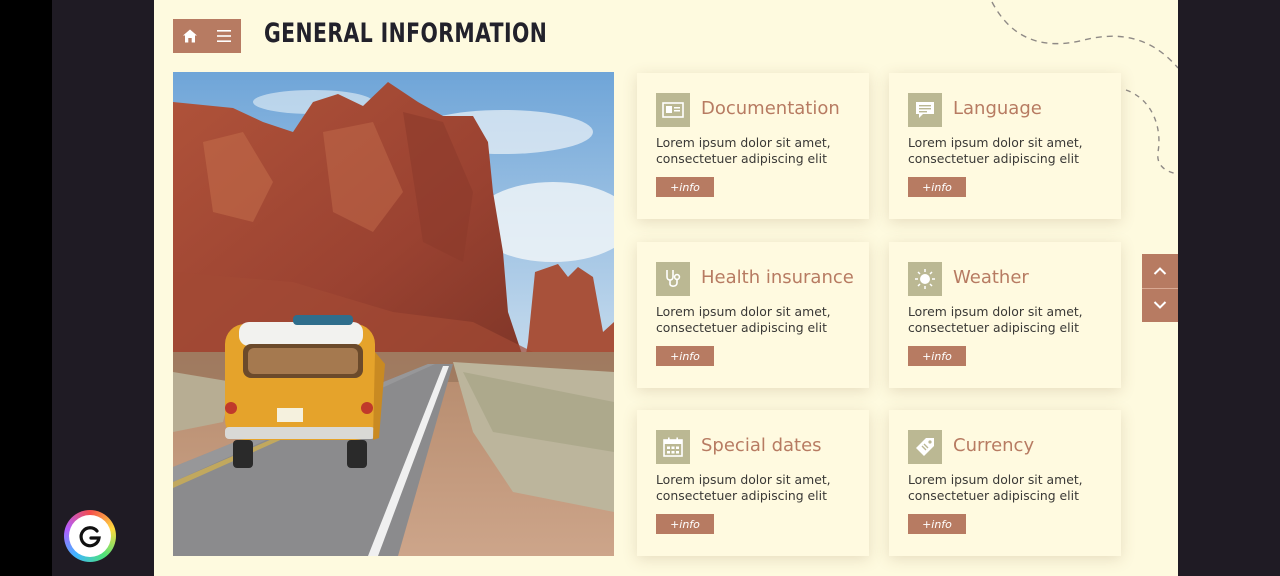 This screenshot has width=1280, height=576. Describe the element at coordinates (997, 108) in the screenshot. I see `card-title: Language` at that location.